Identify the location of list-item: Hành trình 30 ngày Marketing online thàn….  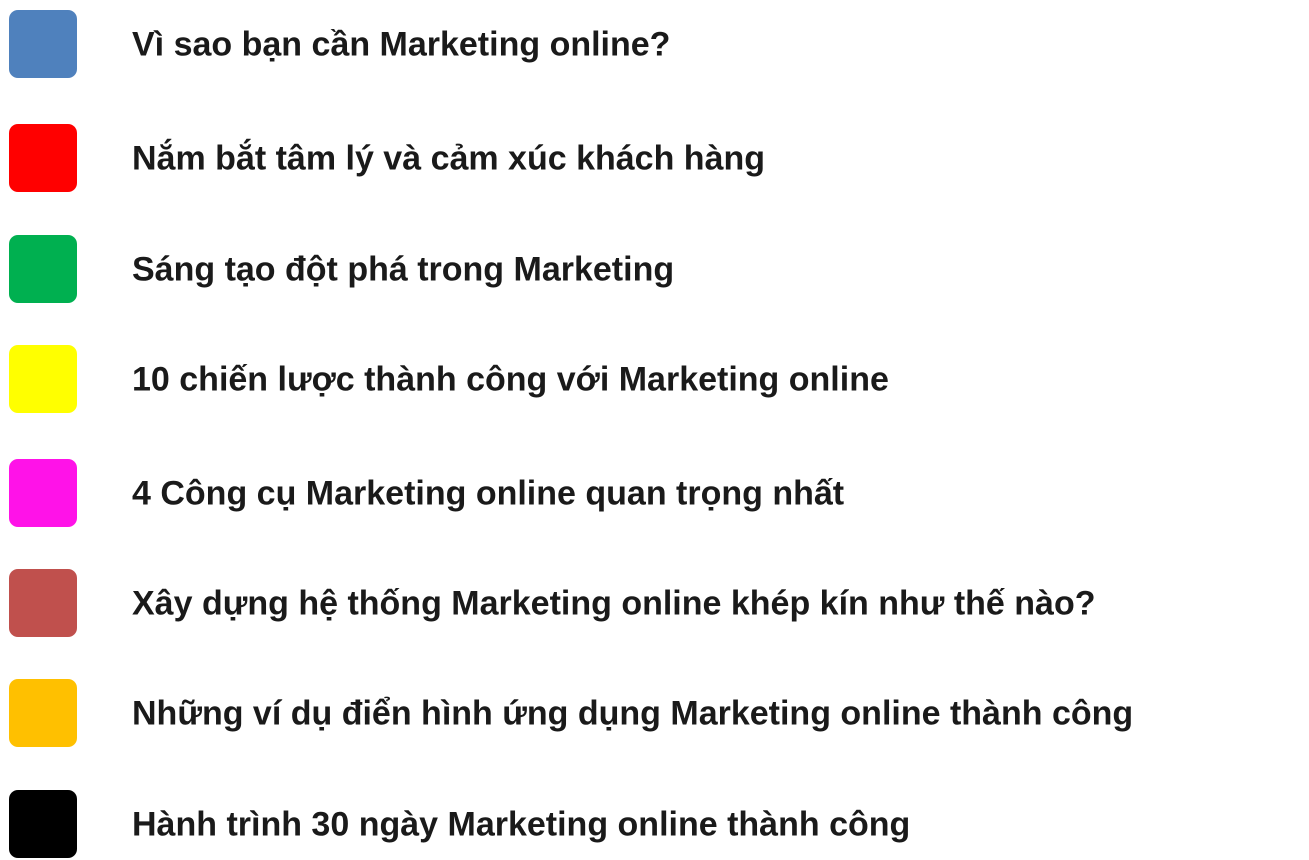
(654, 825).